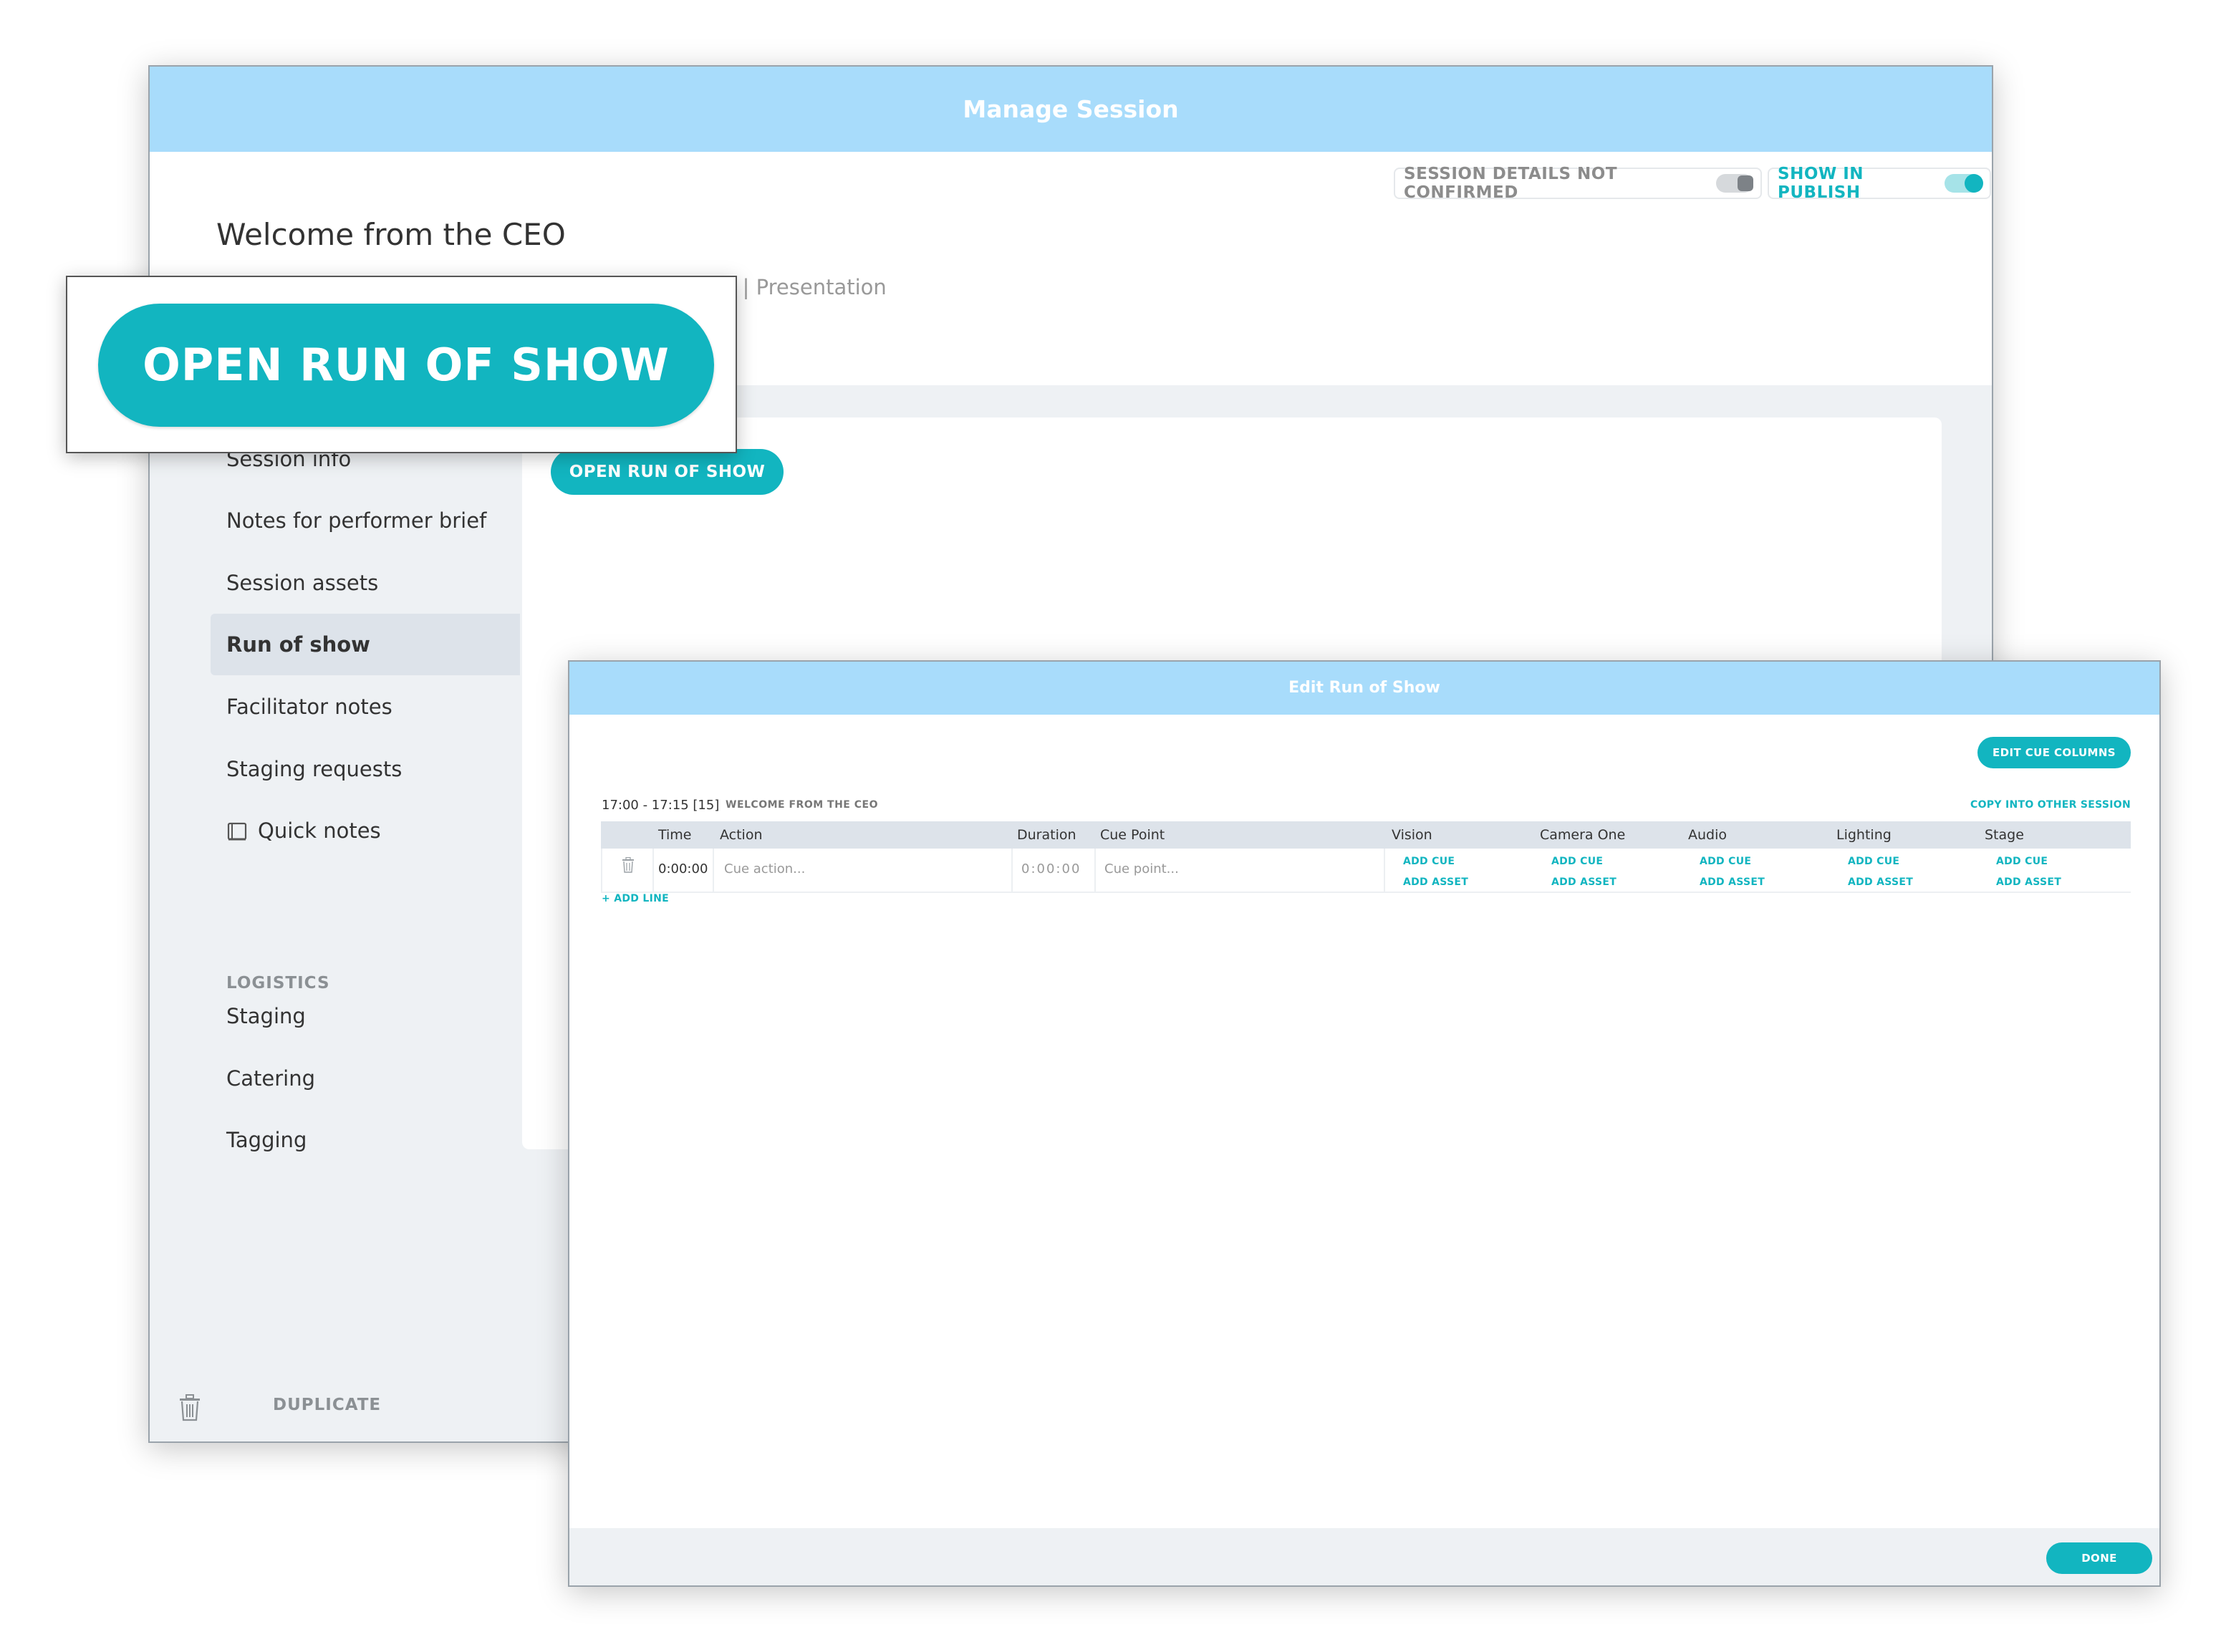 This screenshot has width=2226, height=1652. I want to click on segment-name: WELCOME FROM THE CEO, so click(802, 805).